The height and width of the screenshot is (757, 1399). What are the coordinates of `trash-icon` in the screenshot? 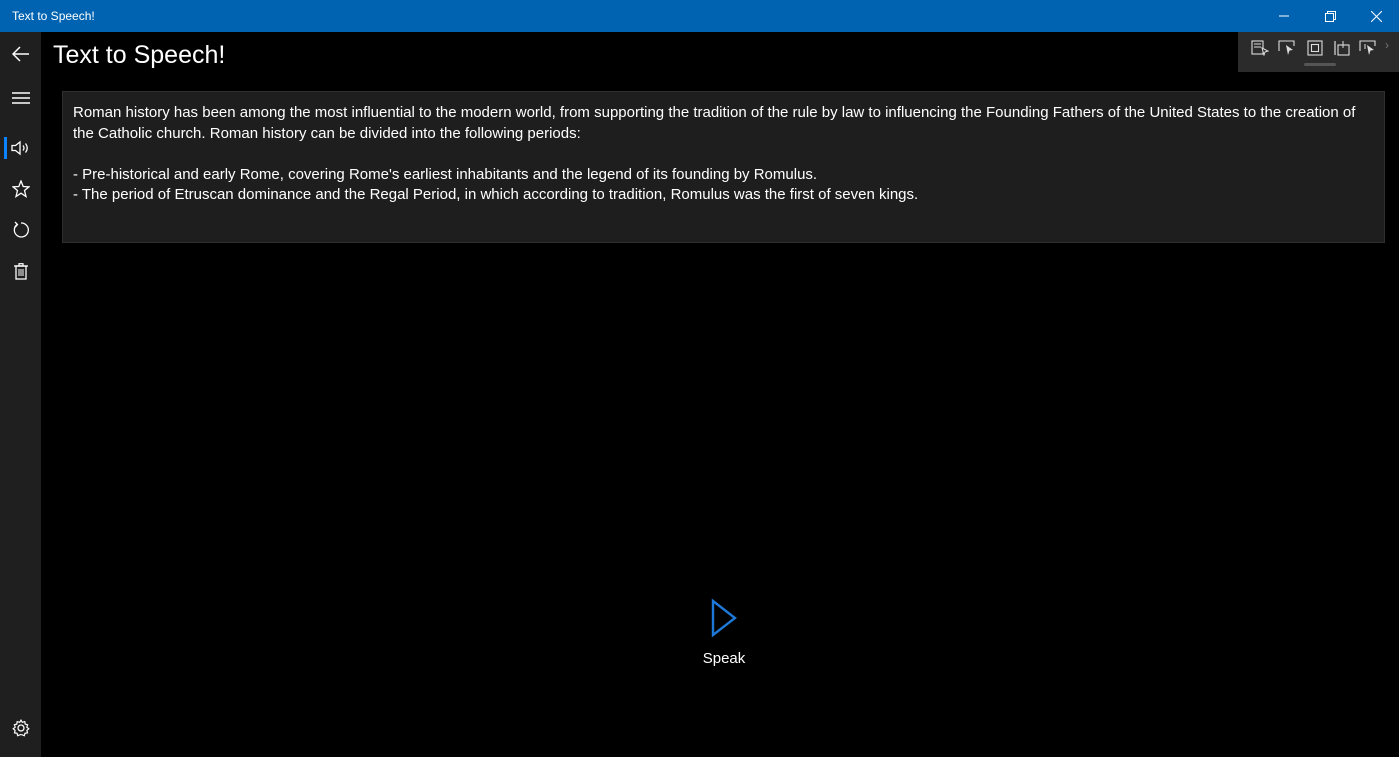 It's located at (20, 271).